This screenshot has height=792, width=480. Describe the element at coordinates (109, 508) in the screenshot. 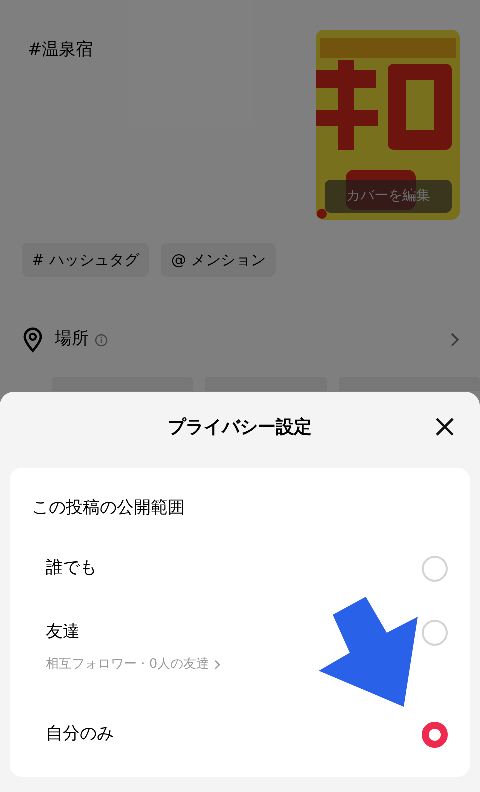

I see `section-title: この投稿の公開範囲` at that location.